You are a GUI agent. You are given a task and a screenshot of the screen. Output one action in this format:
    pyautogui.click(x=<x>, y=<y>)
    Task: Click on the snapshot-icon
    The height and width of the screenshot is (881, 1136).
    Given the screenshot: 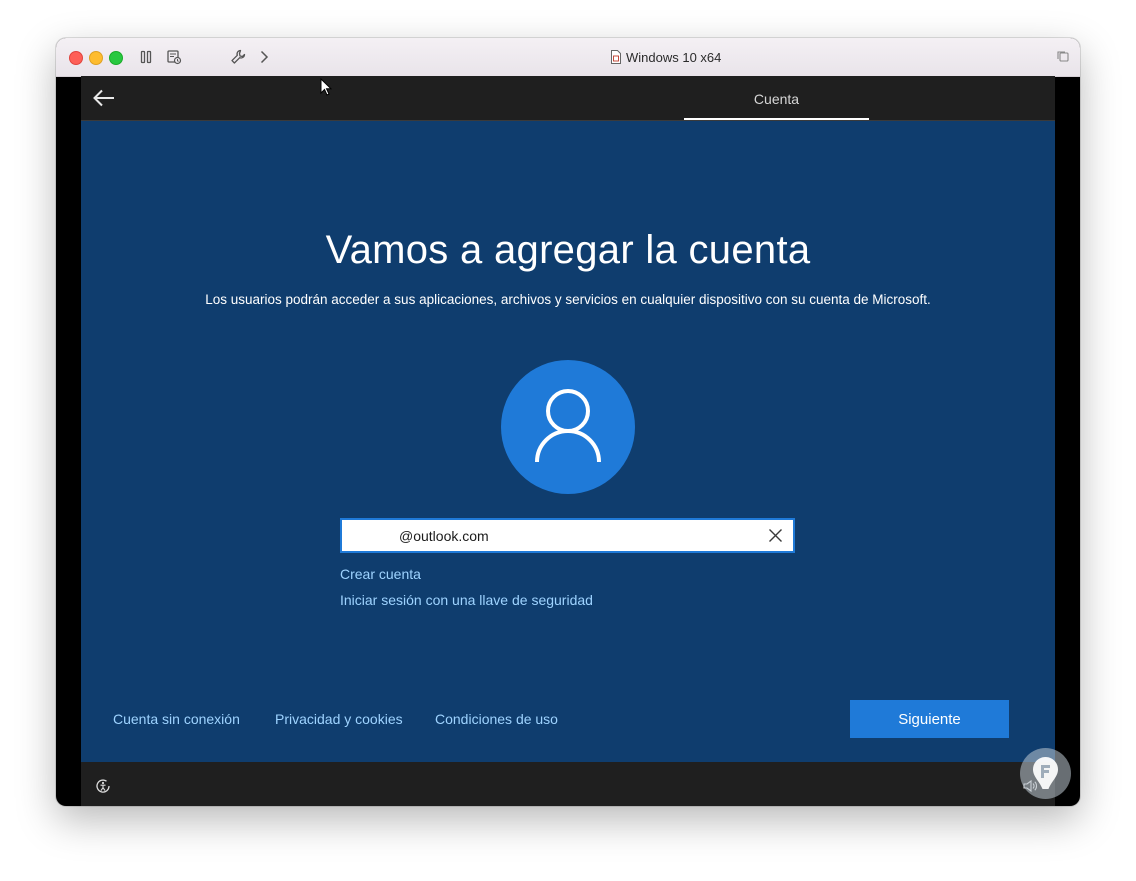 What is the action you would take?
    pyautogui.click(x=174, y=57)
    